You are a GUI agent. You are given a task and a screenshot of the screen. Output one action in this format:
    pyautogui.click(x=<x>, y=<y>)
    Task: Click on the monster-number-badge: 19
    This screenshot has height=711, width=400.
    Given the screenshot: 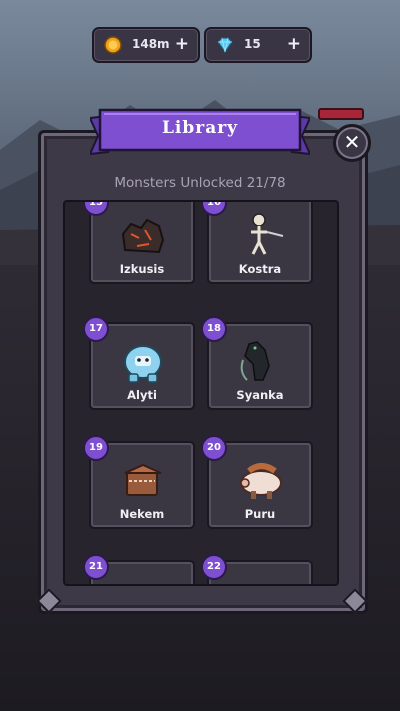 What is the action you would take?
    pyautogui.click(x=96, y=448)
    